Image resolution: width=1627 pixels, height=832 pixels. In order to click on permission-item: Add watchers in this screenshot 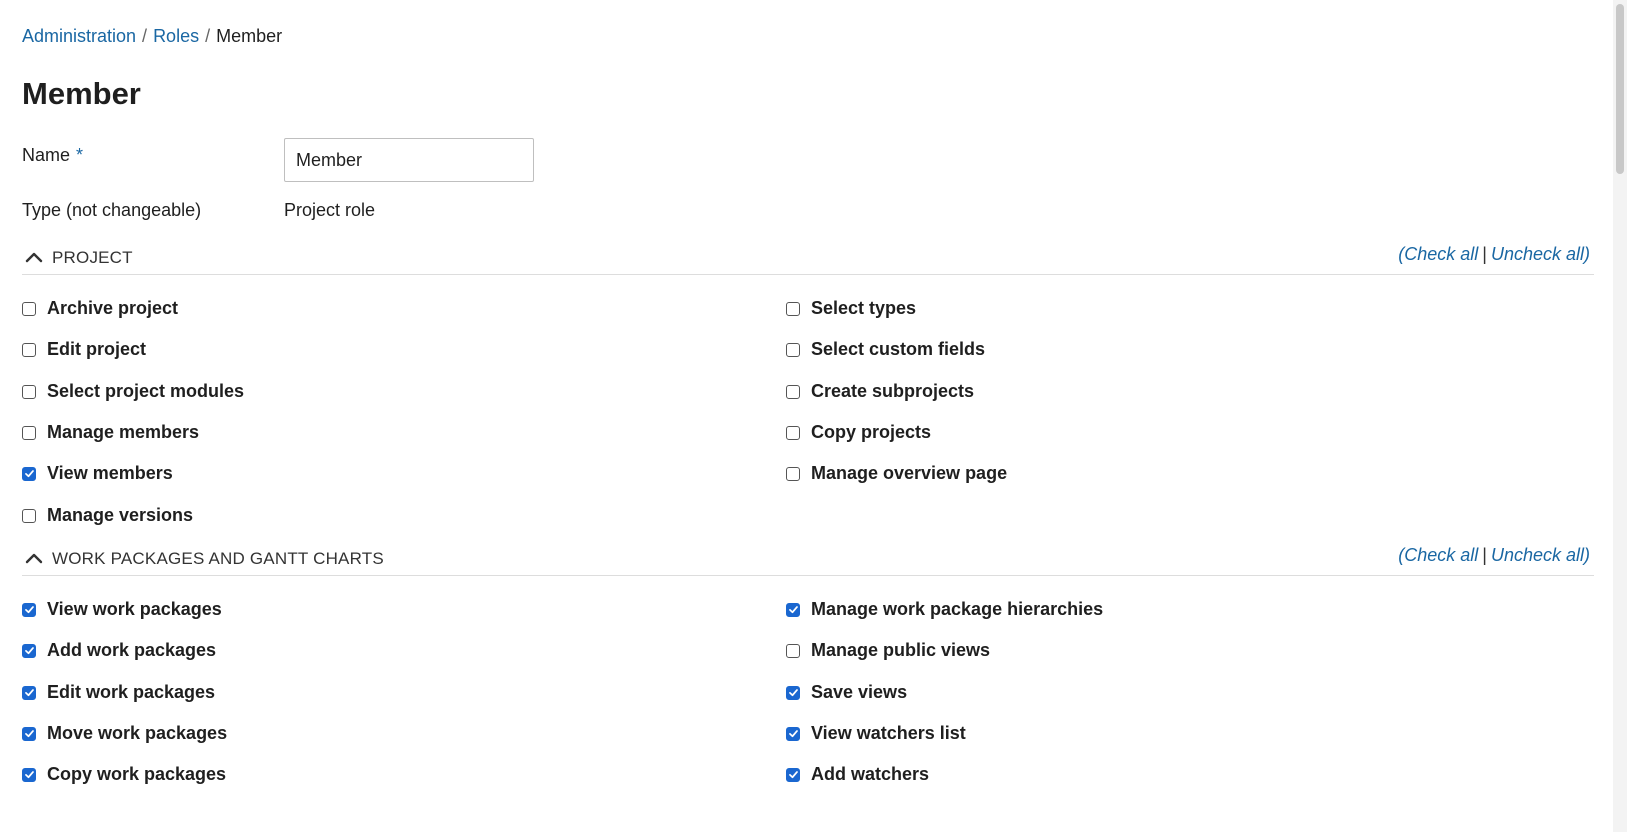, I will do `click(857, 774)`.